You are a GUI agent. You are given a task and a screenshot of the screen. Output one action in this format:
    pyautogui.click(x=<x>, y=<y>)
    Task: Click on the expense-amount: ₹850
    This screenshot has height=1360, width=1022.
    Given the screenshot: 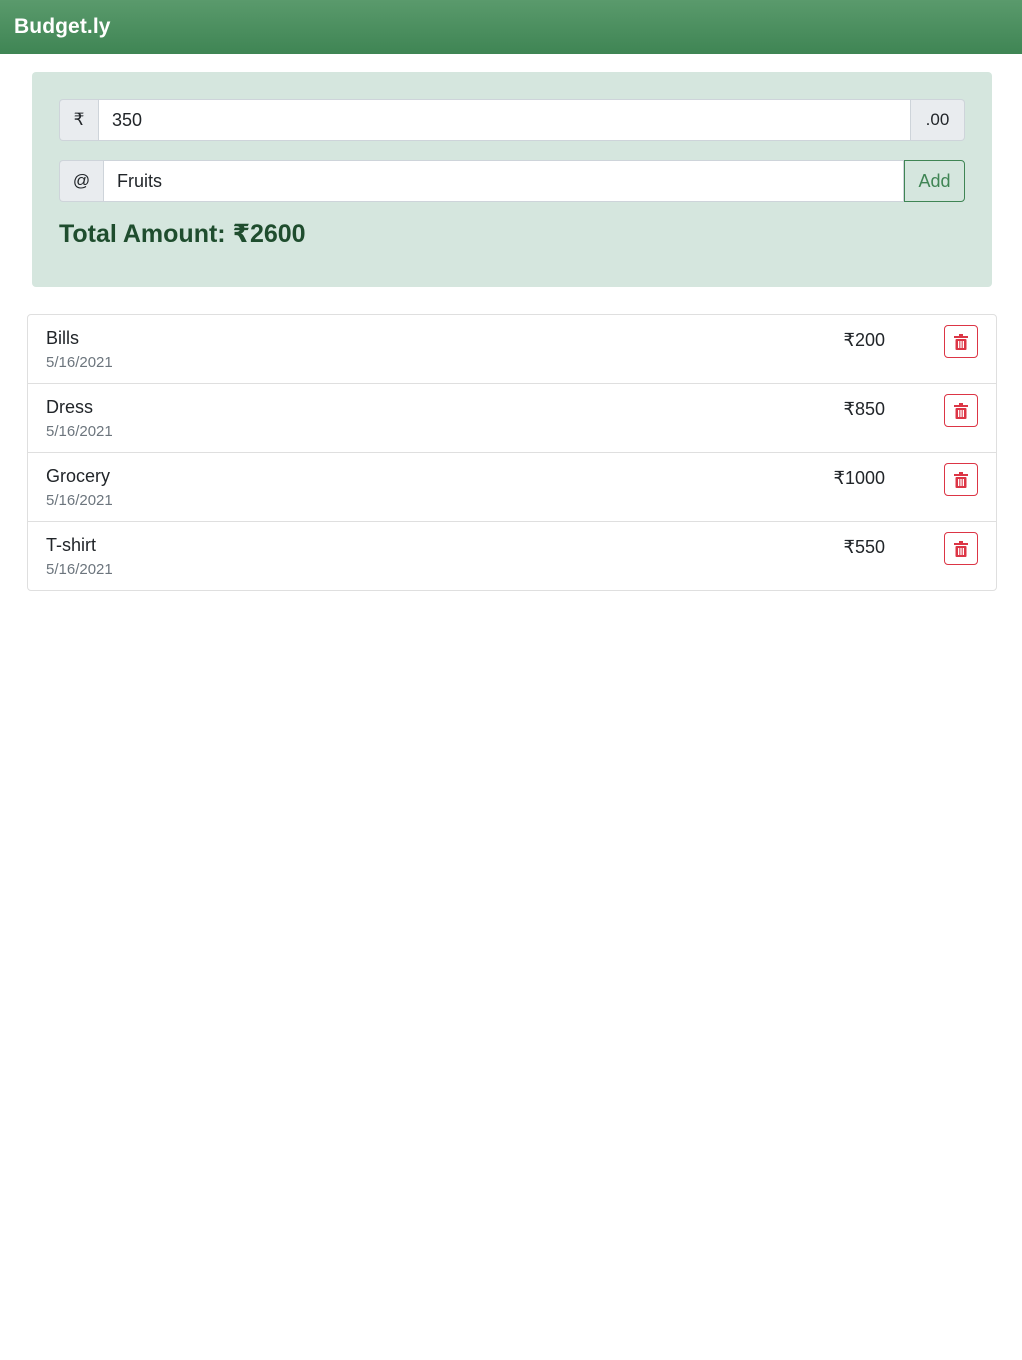 What is the action you would take?
    pyautogui.click(x=864, y=409)
    